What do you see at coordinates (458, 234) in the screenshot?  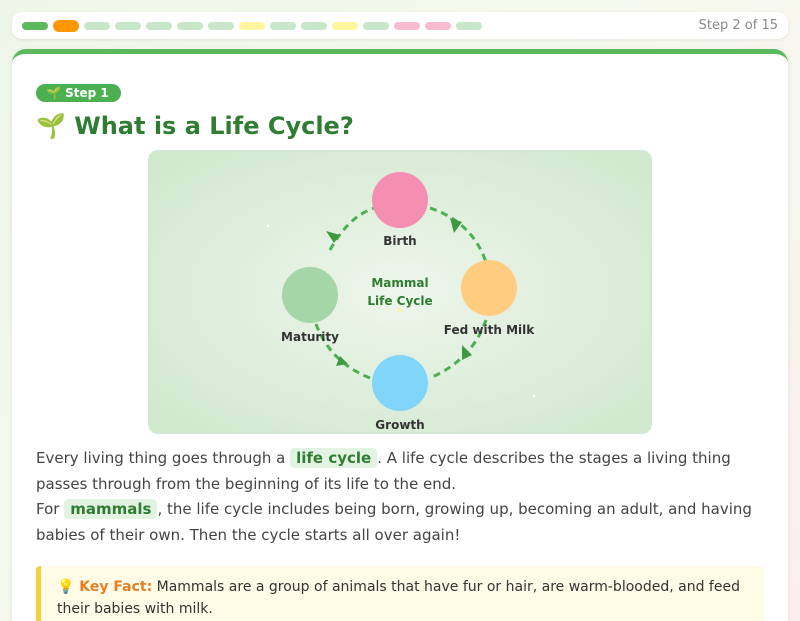 I see `arrow-birth-to-milk` at bounding box center [458, 234].